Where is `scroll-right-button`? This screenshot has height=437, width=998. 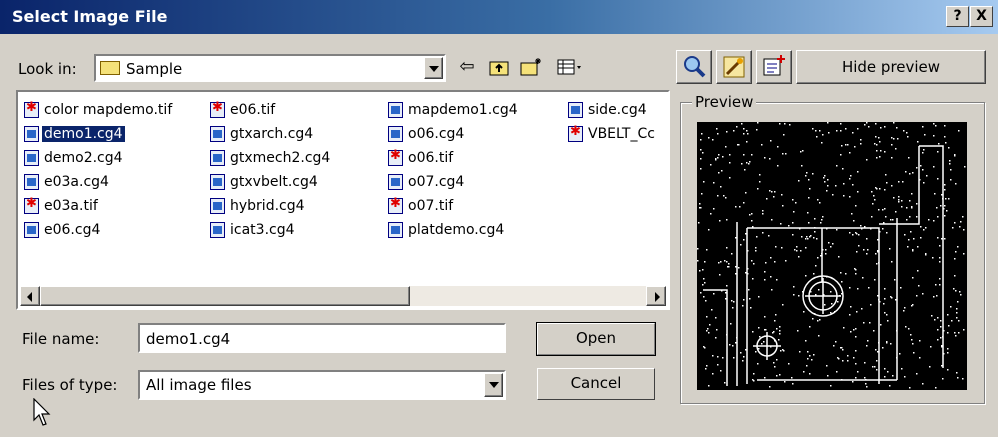
scroll-right-button is located at coordinates (656, 296).